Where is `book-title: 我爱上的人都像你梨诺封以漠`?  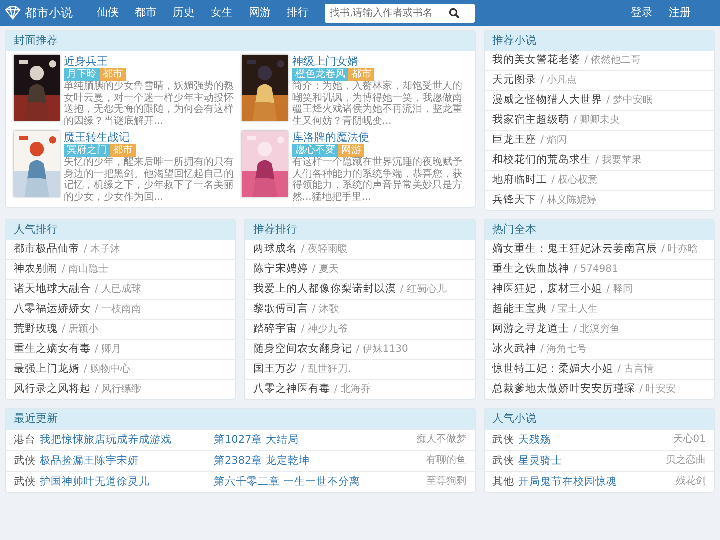
book-title: 我爱上的人都像你梨诺封以漠 is located at coordinates (324, 289).